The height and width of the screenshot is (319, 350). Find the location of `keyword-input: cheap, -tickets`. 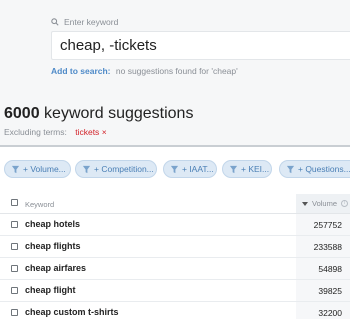

keyword-input: cheap, -tickets is located at coordinates (200, 45).